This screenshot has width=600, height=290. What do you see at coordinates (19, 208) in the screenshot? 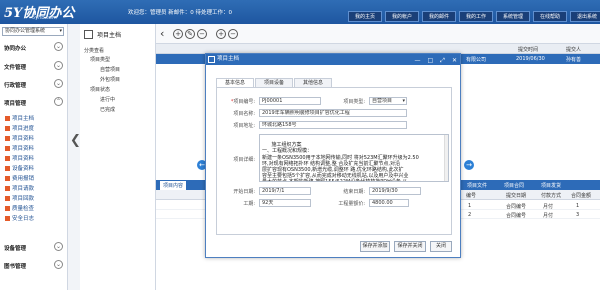
I see `sidebar-item-quality: 质量检查` at bounding box center [19, 208].